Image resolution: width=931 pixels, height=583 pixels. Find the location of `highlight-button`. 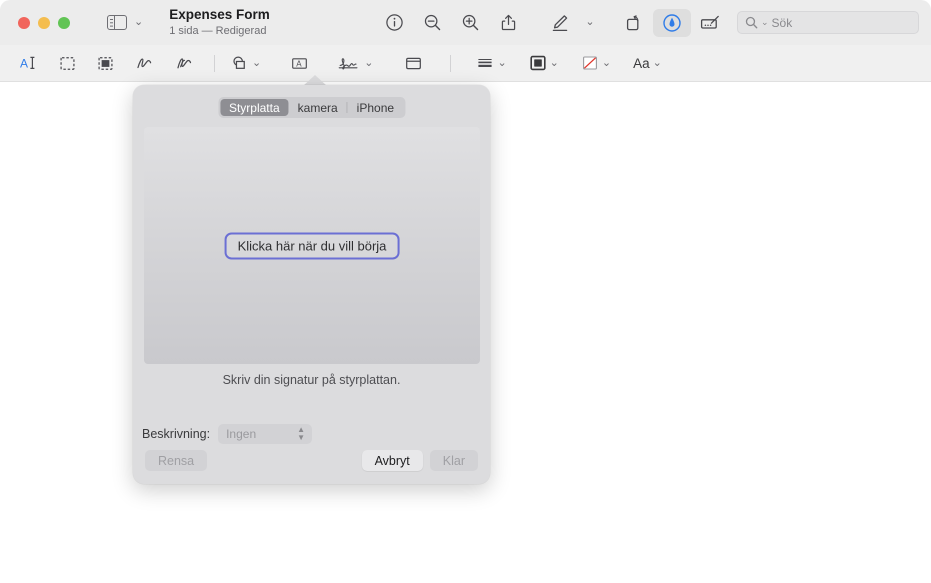

highlight-button is located at coordinates (560, 23).